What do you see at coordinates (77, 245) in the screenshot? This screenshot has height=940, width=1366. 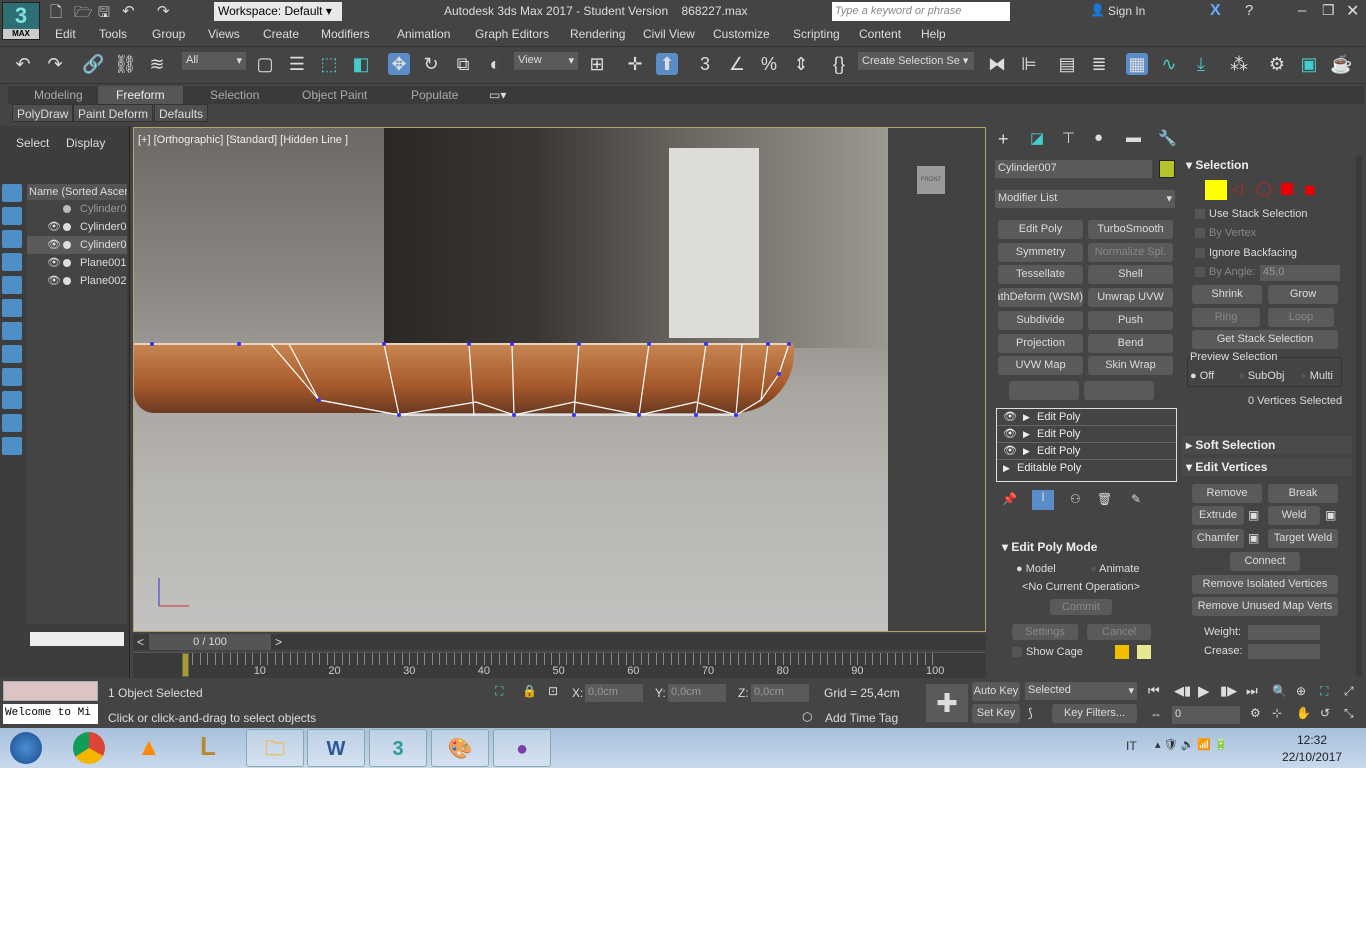 I see `scene-item-selected: 👁 Cylinder0` at bounding box center [77, 245].